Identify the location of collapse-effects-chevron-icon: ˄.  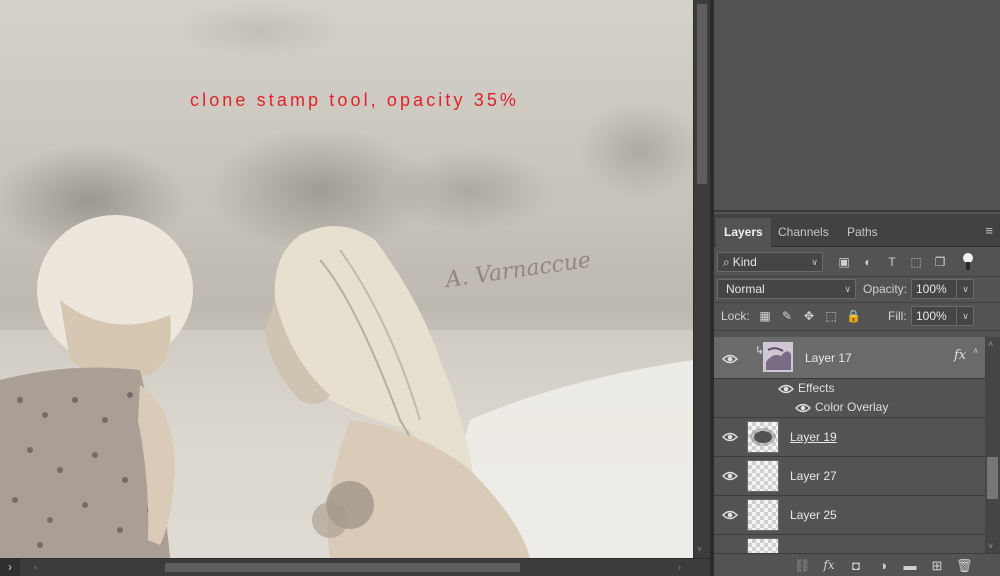
(975, 351).